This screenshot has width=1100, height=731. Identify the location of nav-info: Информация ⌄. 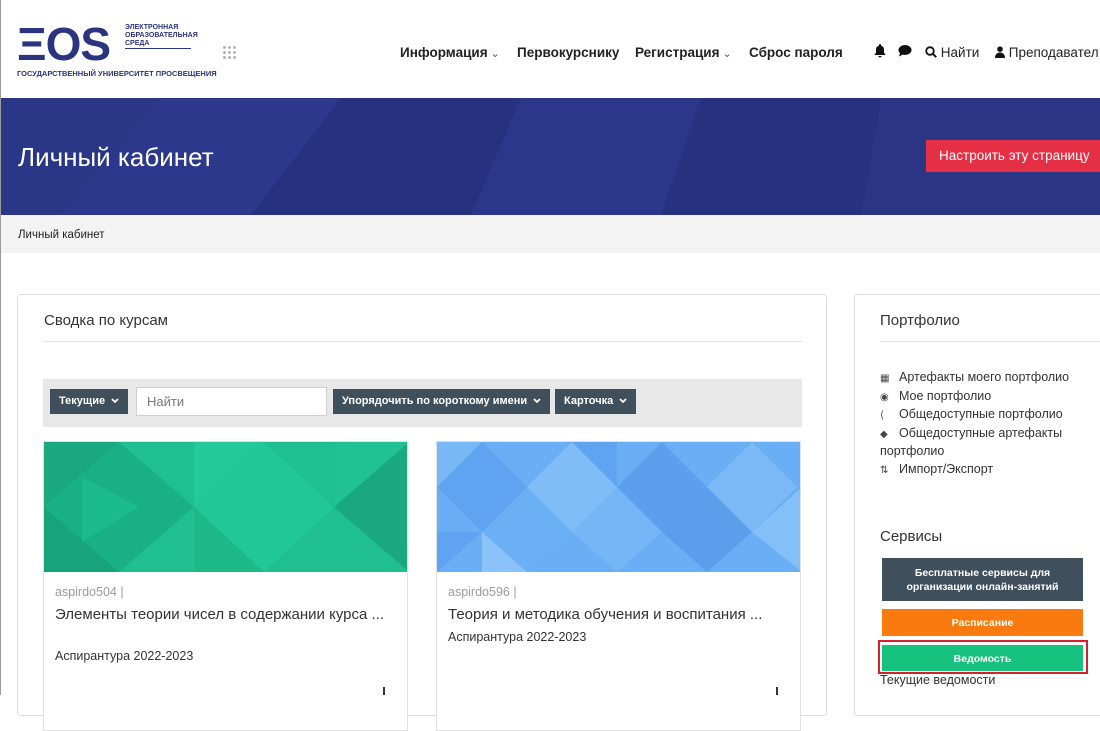
(450, 55).